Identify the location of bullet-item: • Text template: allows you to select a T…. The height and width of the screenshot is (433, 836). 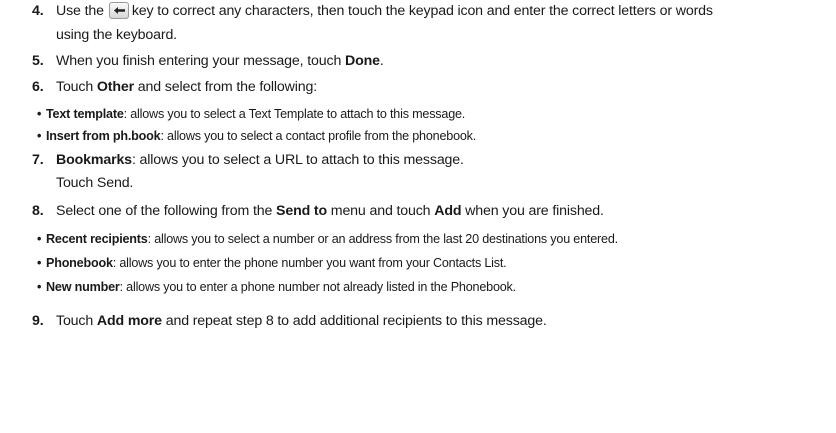
(251, 114).